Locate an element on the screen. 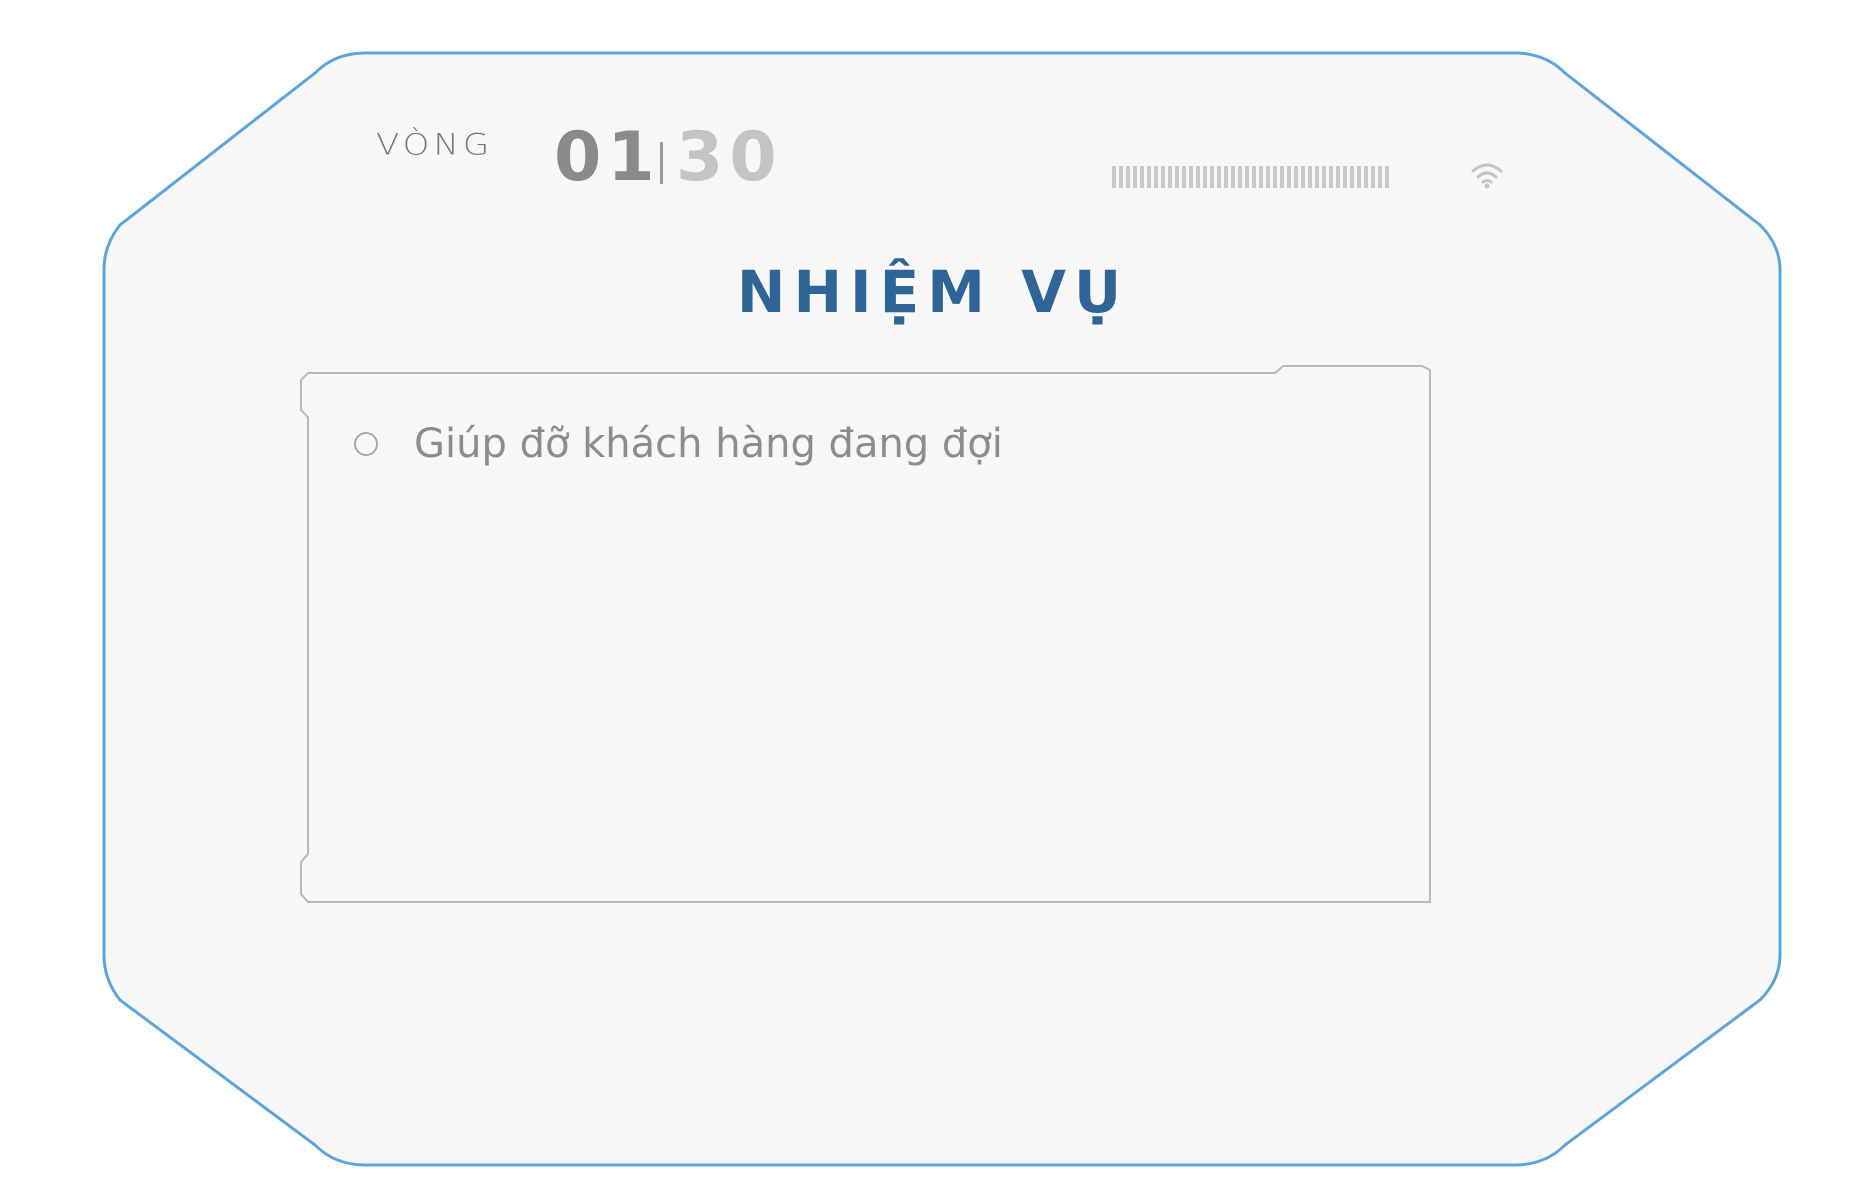  timer-seconds: 30 is located at coordinates (729, 157).